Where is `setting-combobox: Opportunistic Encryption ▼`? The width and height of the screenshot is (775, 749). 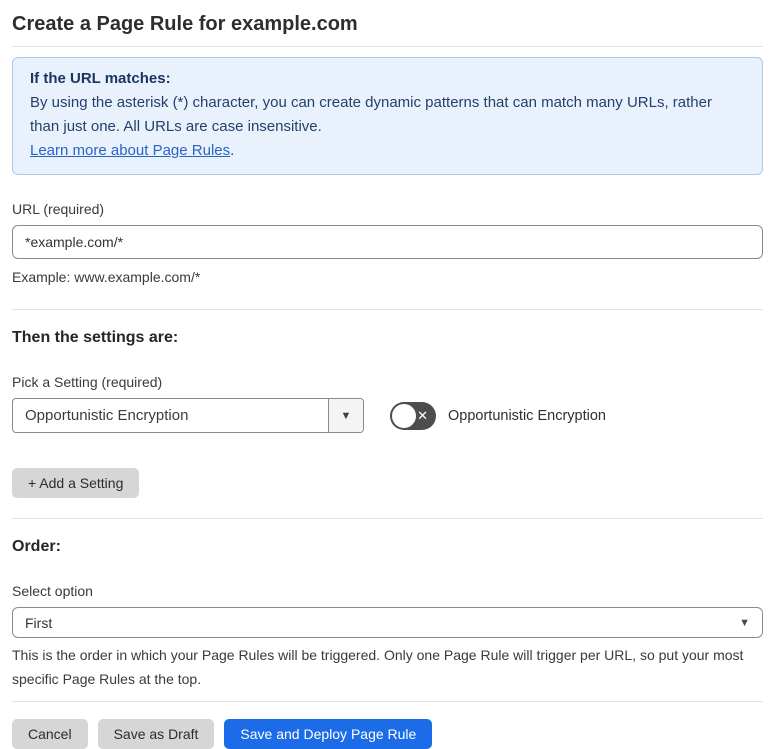
setting-combobox: Opportunistic Encryption ▼ is located at coordinates (188, 415).